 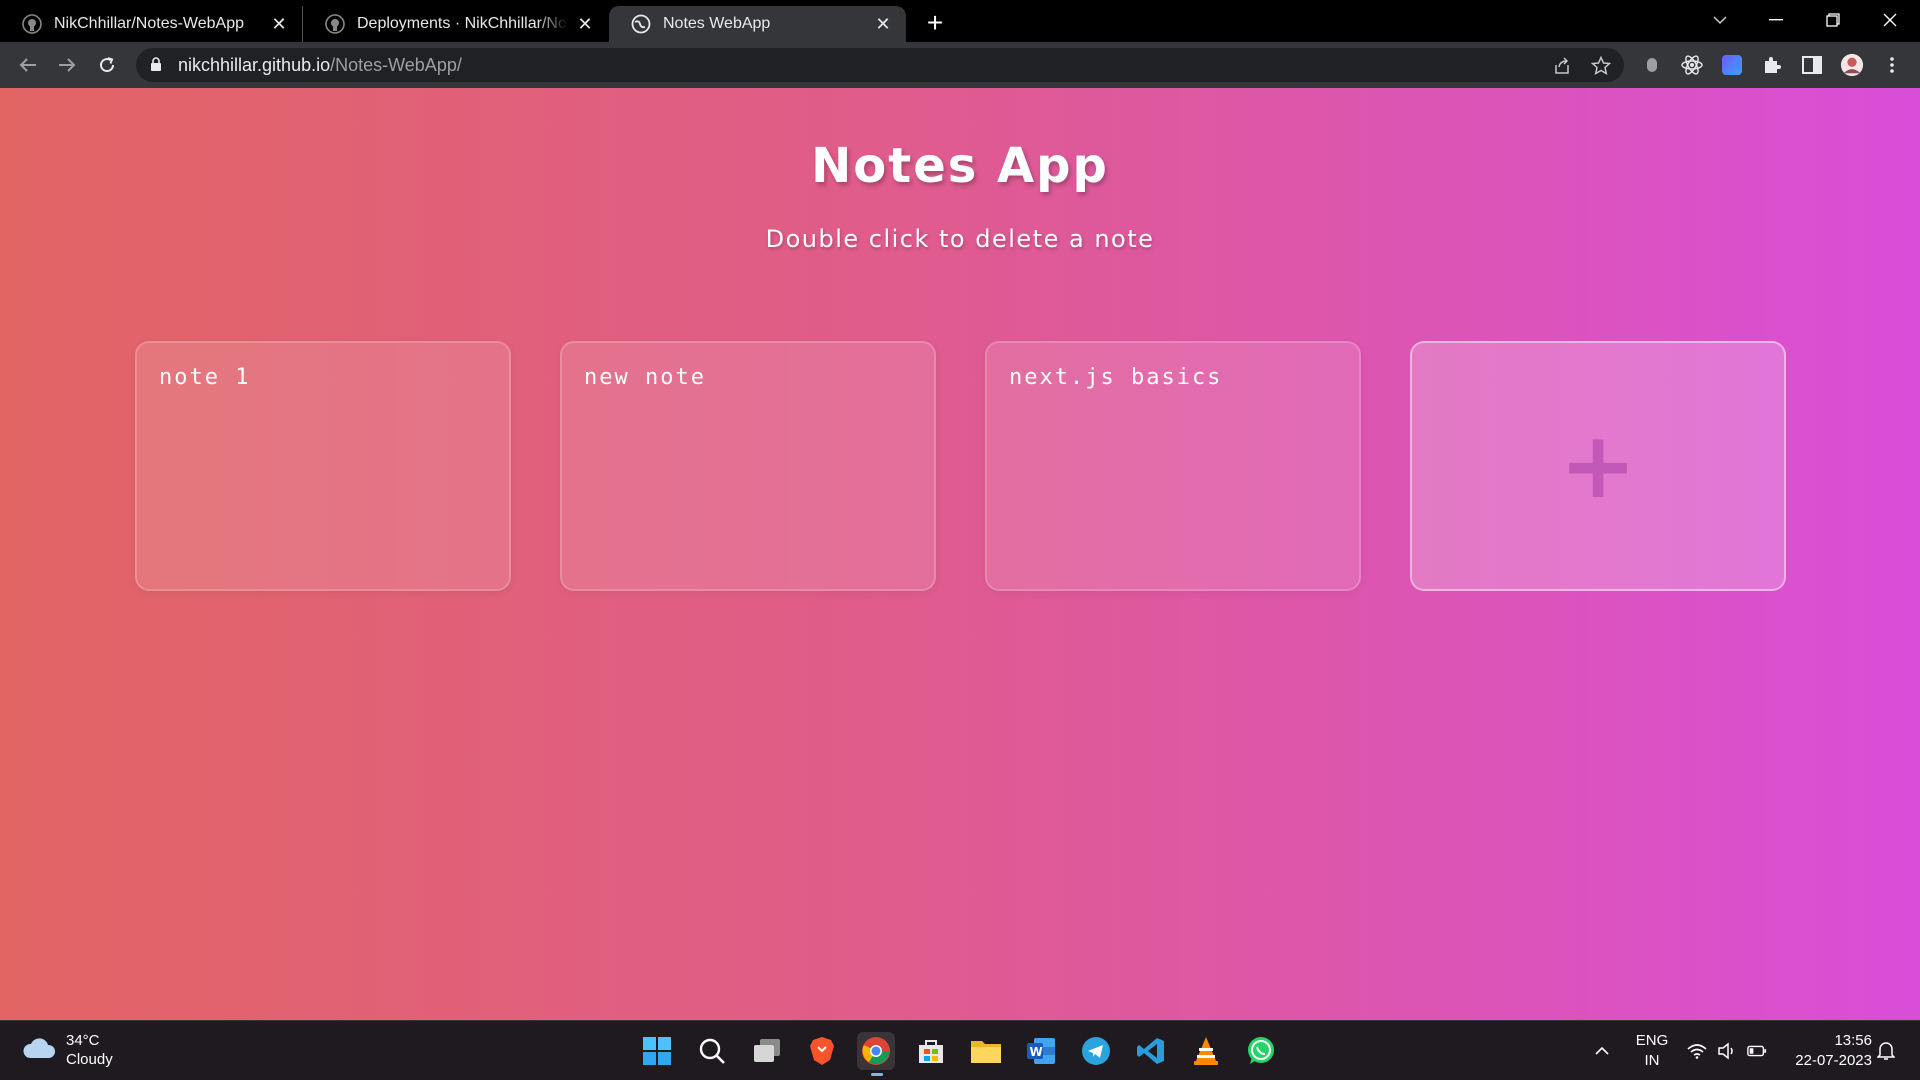 What do you see at coordinates (1036, 1052) in the screenshot?
I see `svg-text: W` at bounding box center [1036, 1052].